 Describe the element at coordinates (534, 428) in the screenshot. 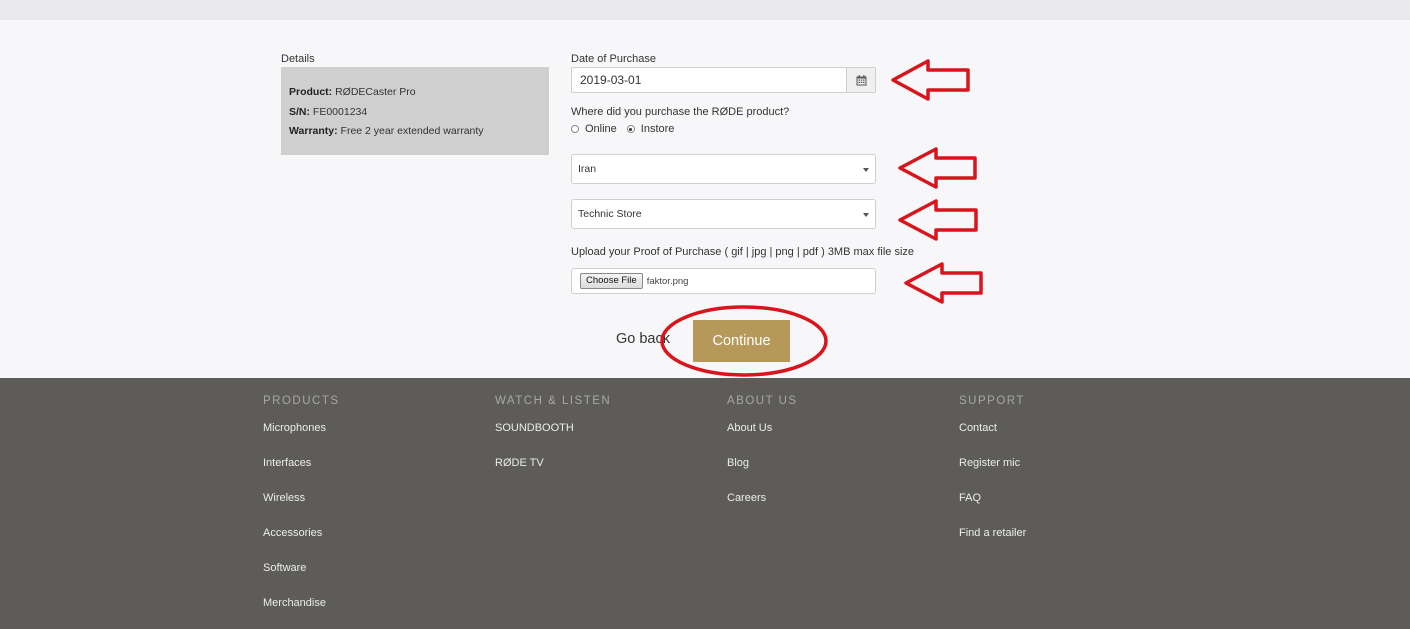

I see `footer-link-soundbooth: SOUNDBOOTH` at that location.